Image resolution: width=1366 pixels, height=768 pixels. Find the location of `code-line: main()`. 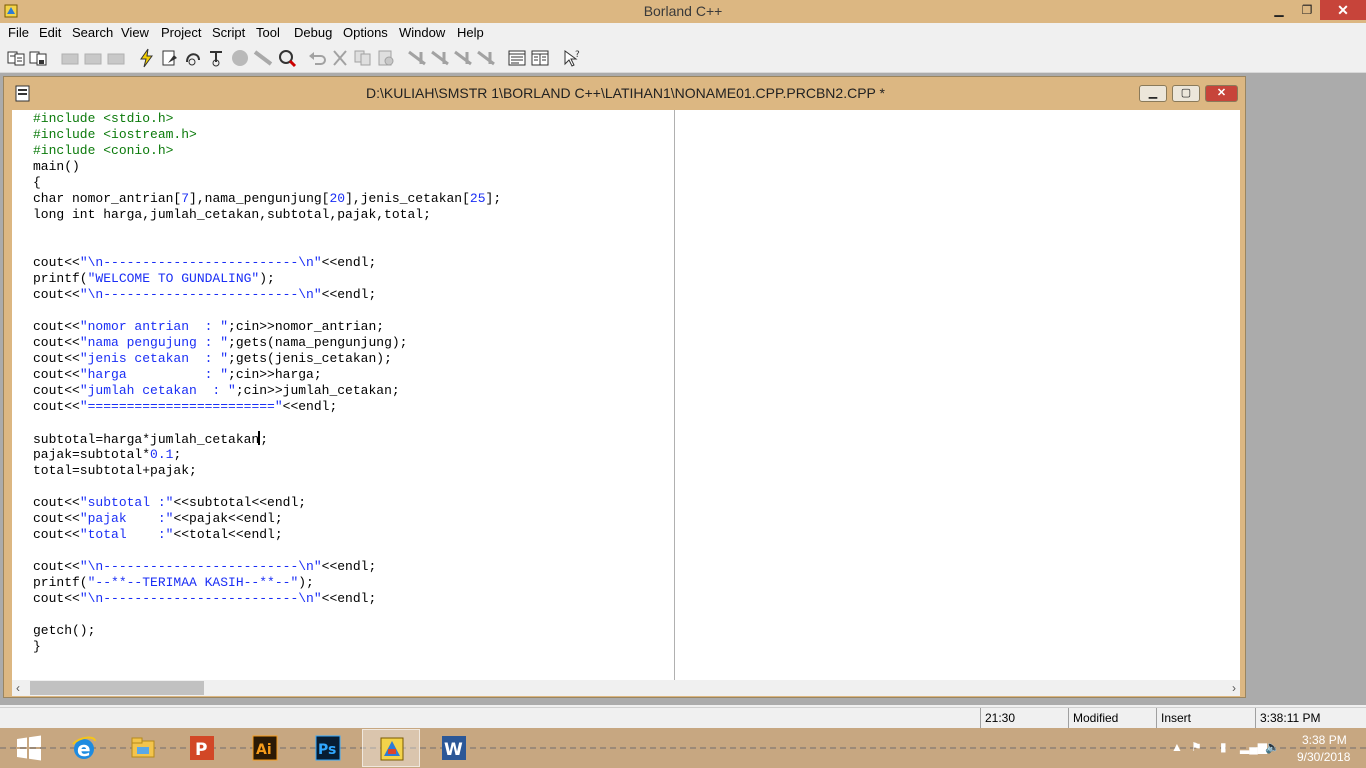

code-line: main() is located at coordinates (267, 167).